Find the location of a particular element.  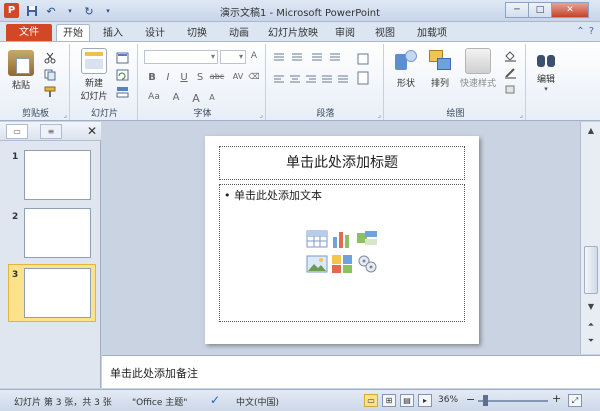

zoom-out-icon: − is located at coordinates (470, 399).